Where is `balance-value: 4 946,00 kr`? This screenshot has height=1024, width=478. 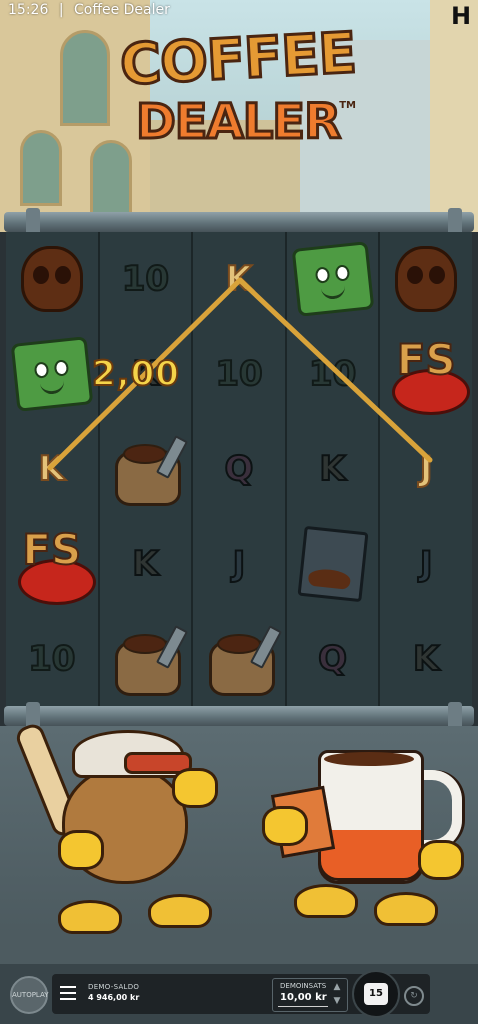
balance-value: 4 946,00 kr is located at coordinates (114, 997).